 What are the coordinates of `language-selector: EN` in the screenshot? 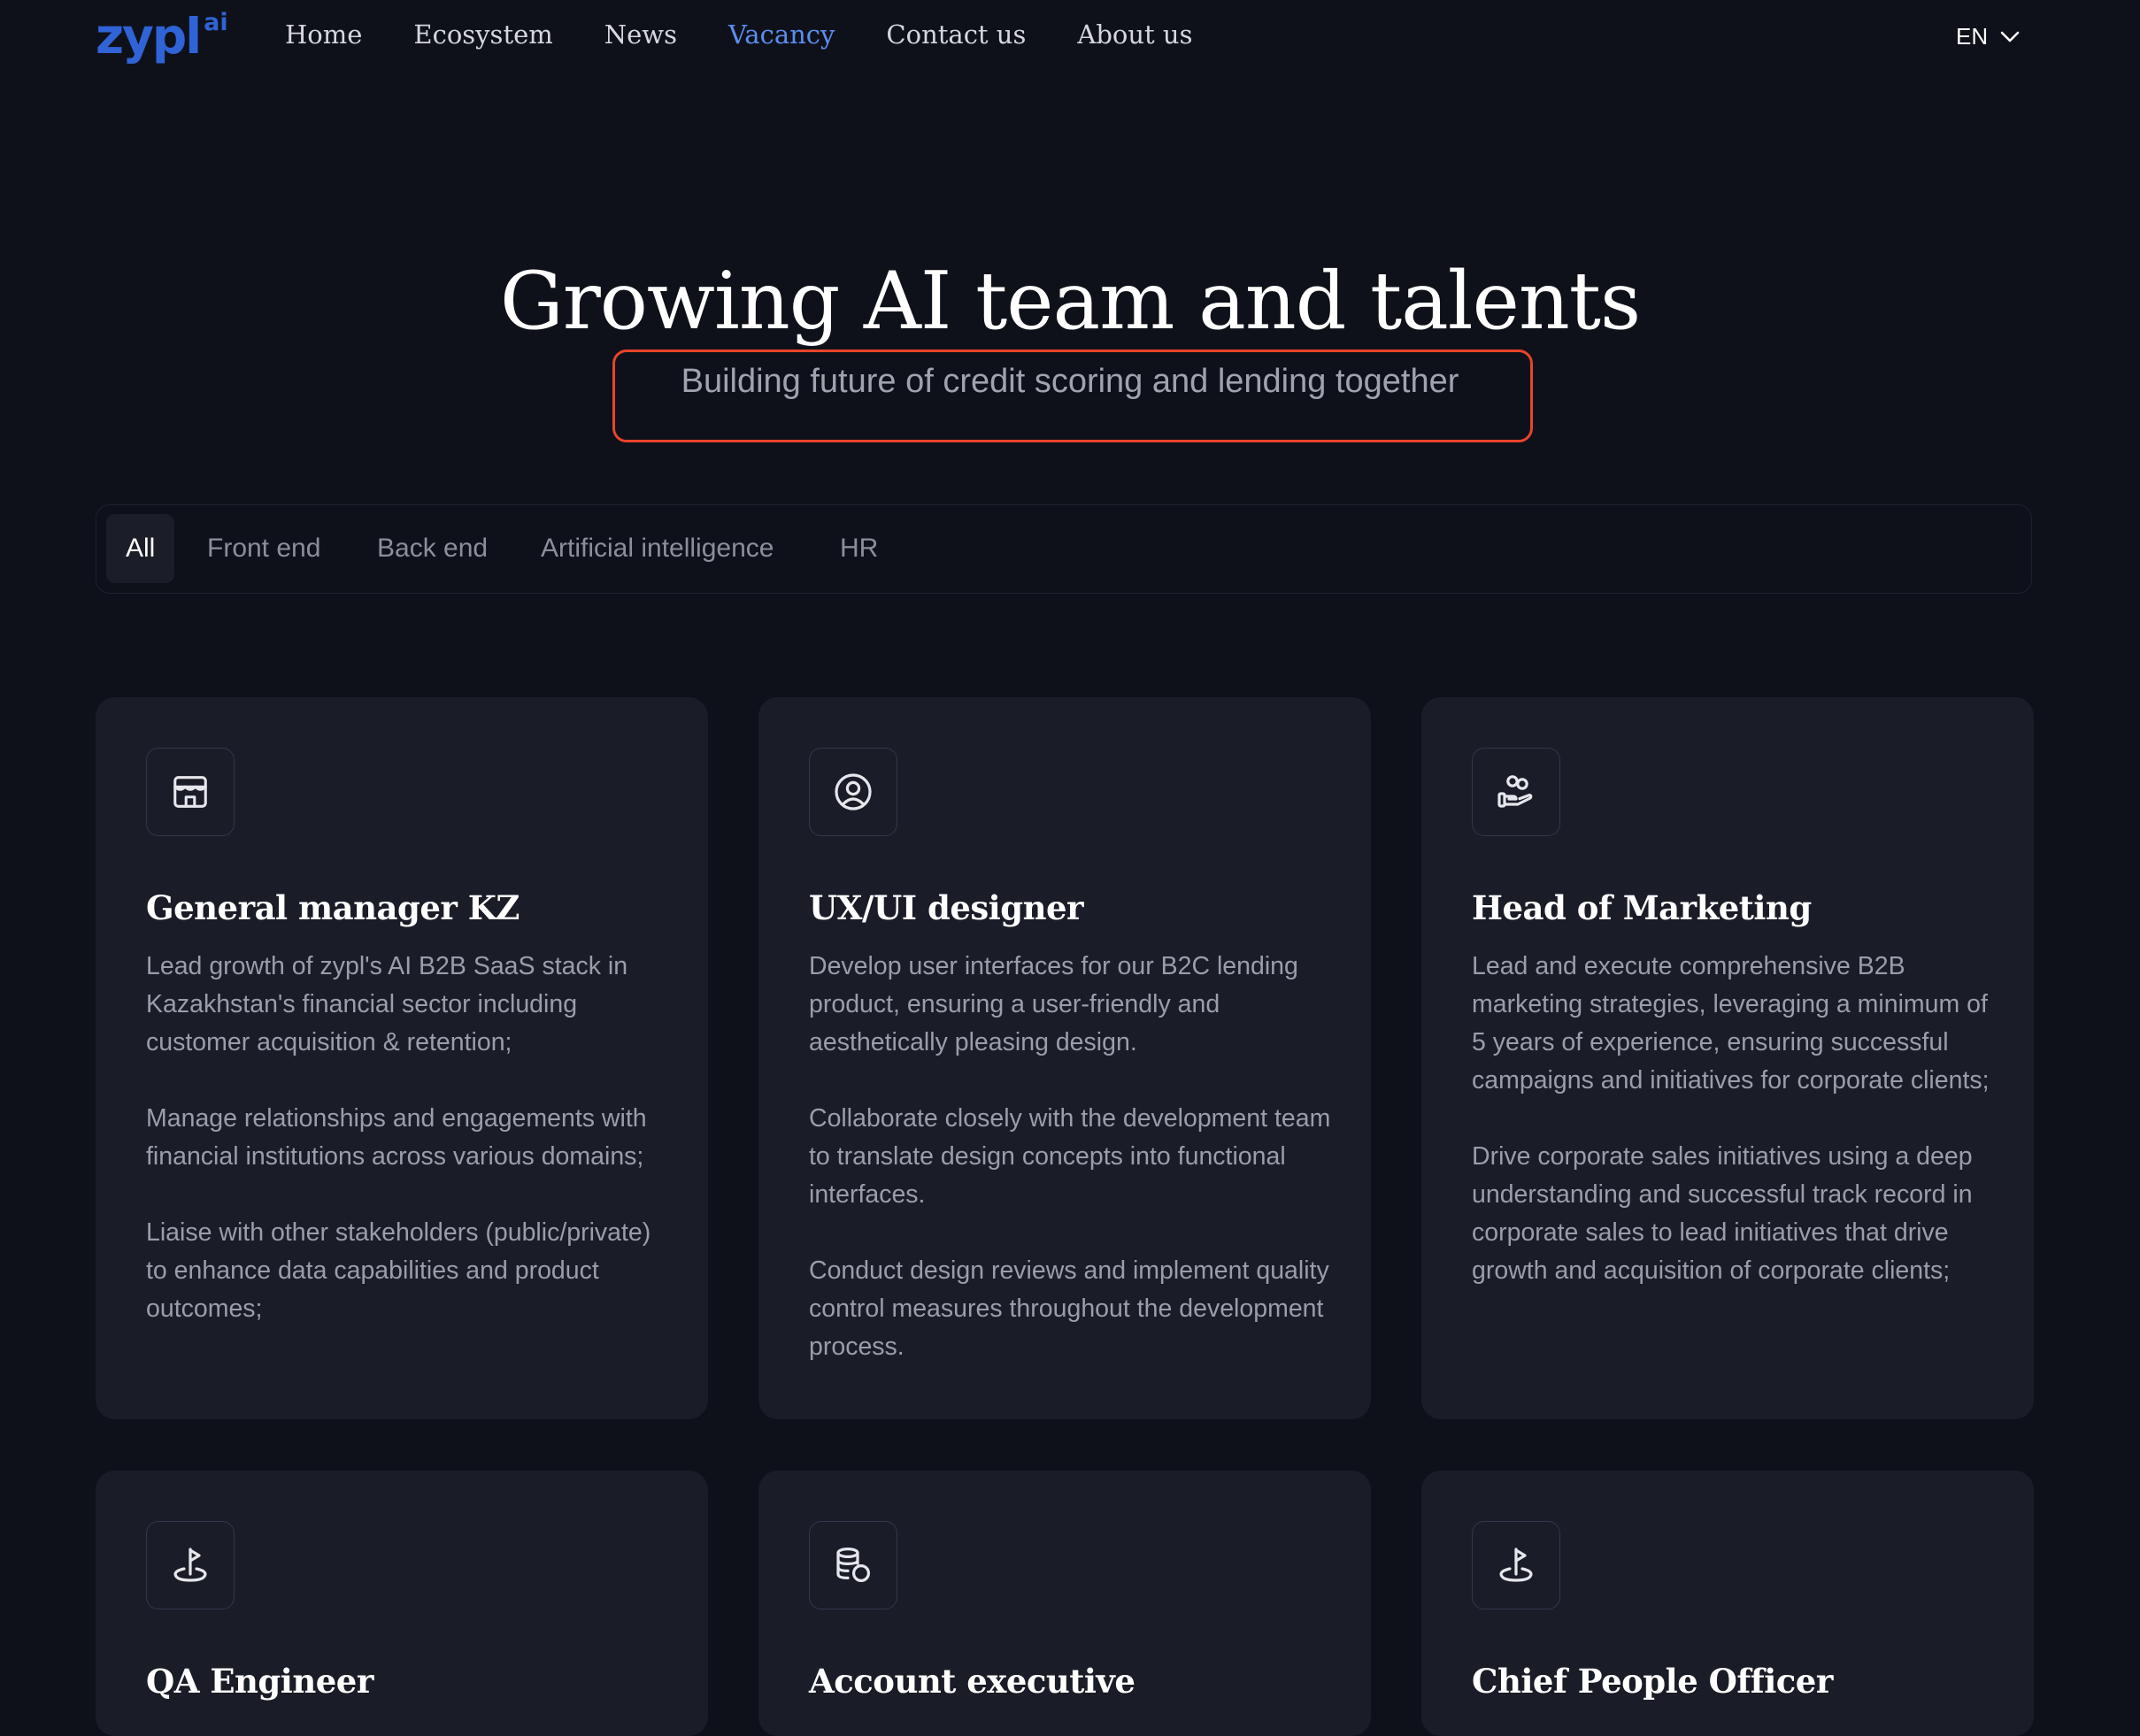 It's located at (1988, 36).